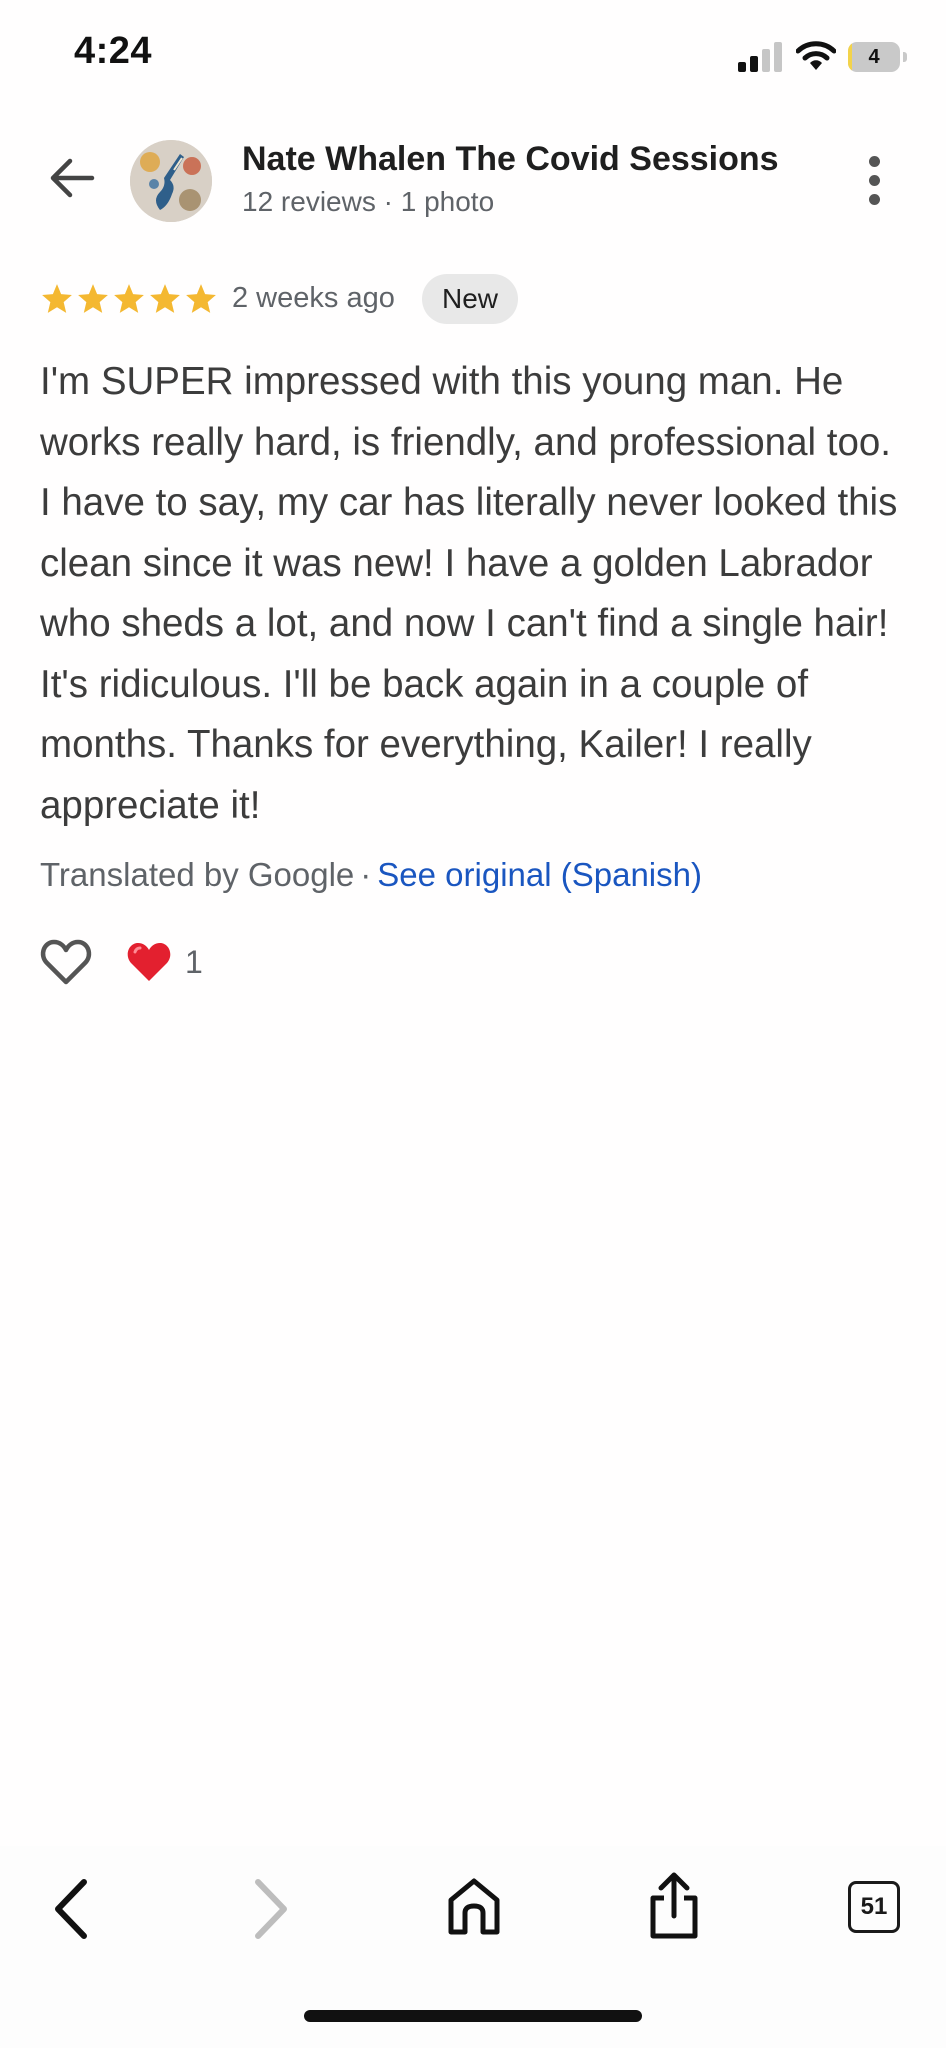 The image size is (946, 2048). I want to click on more-vertical-icon, so click(874, 161).